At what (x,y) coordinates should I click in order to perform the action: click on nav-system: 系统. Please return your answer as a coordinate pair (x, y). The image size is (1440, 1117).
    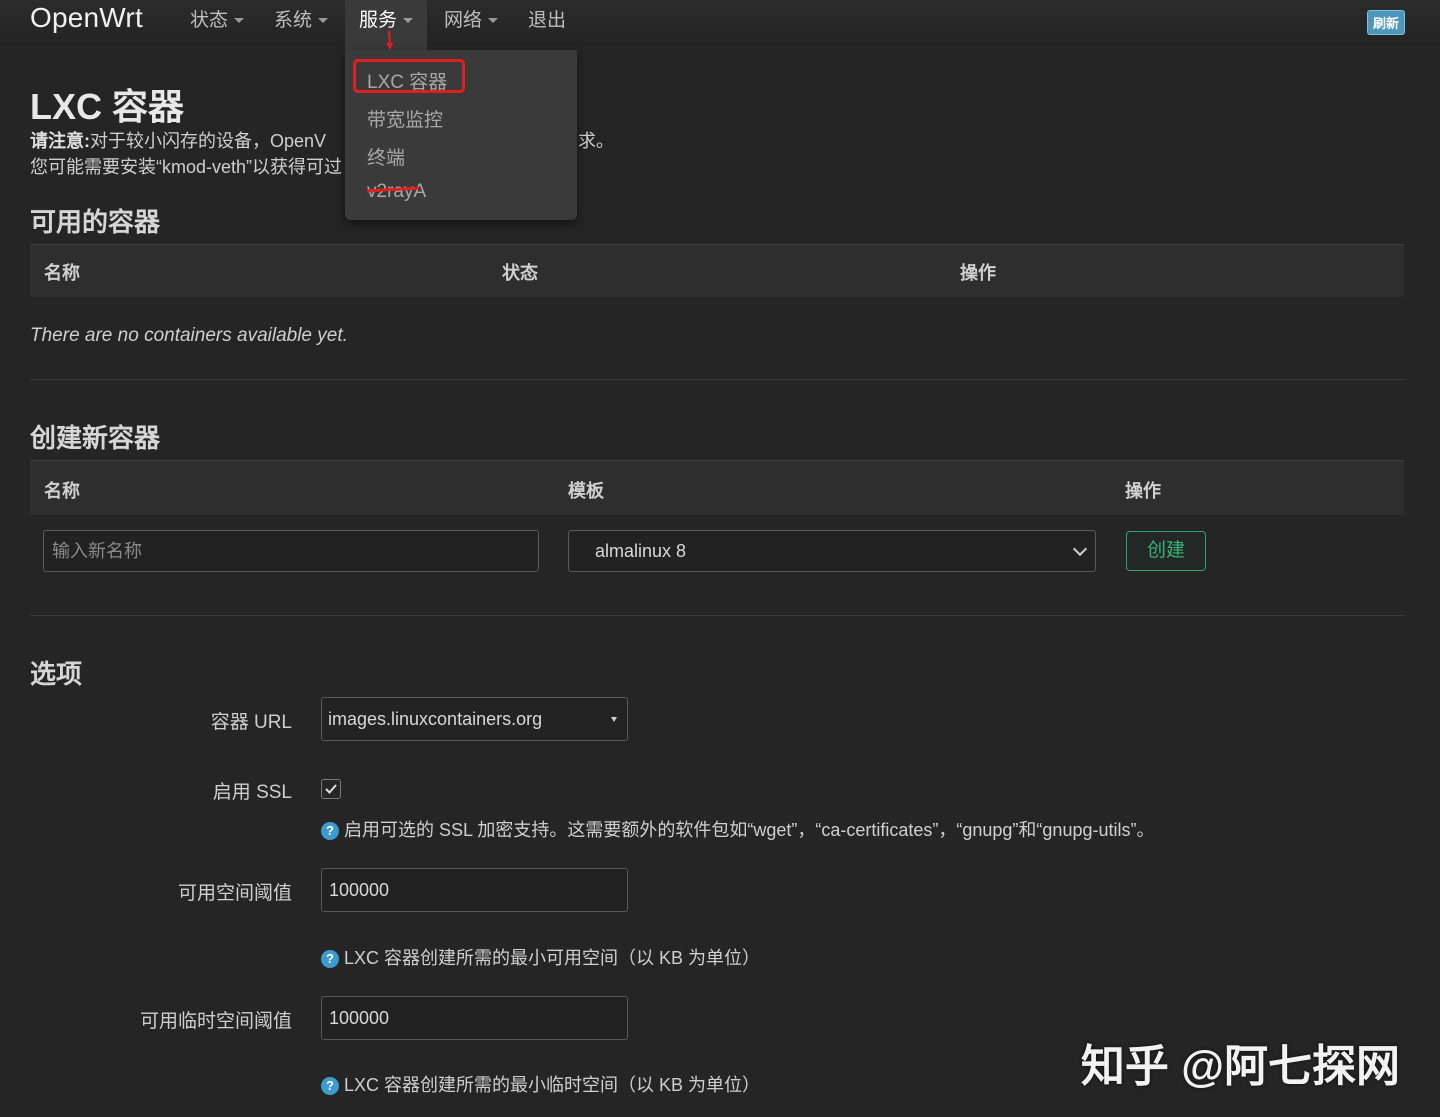
    Looking at the image, I should click on (301, 23).